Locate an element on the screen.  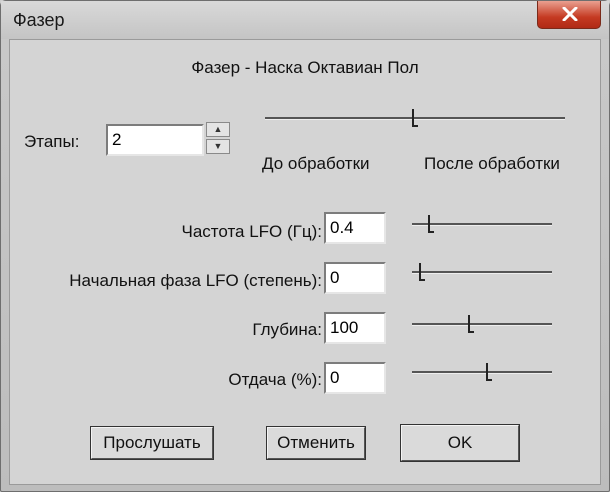
dry-label: До обработки is located at coordinates (316, 163).